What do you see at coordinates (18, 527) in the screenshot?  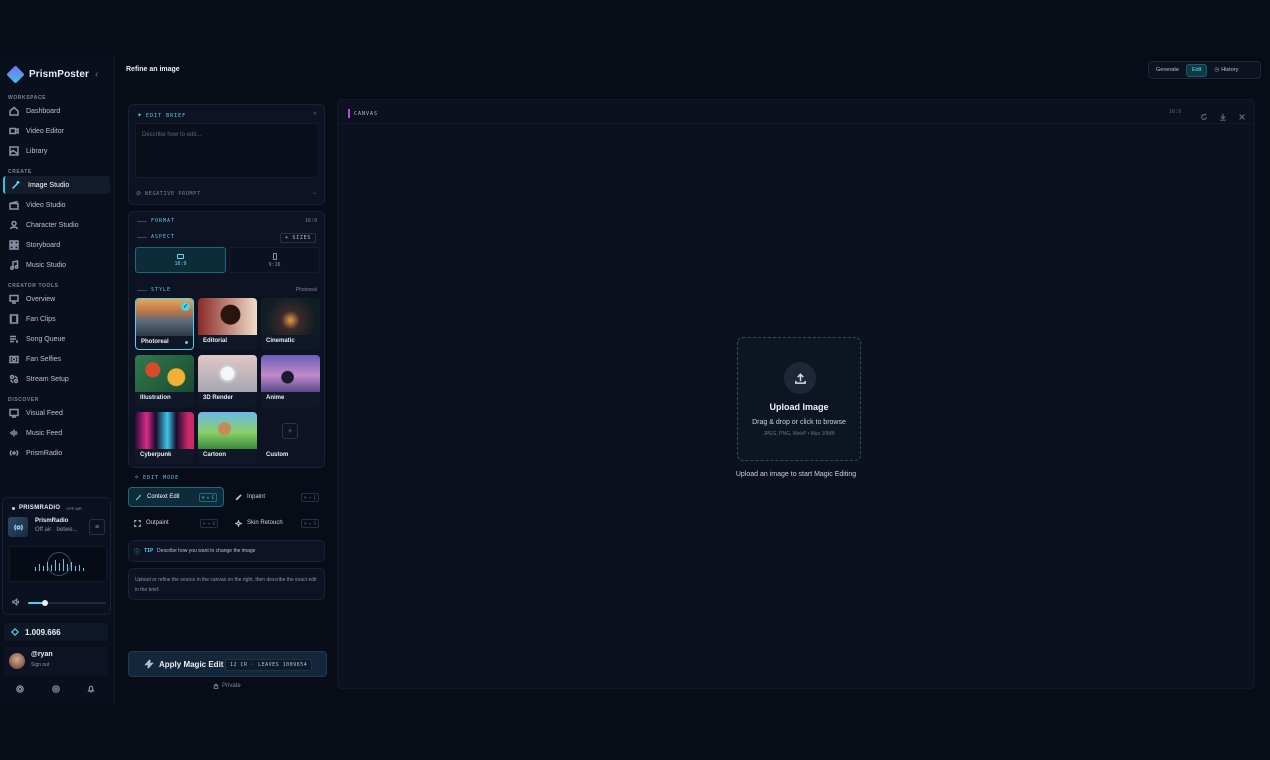 I see `station-thumbnail` at bounding box center [18, 527].